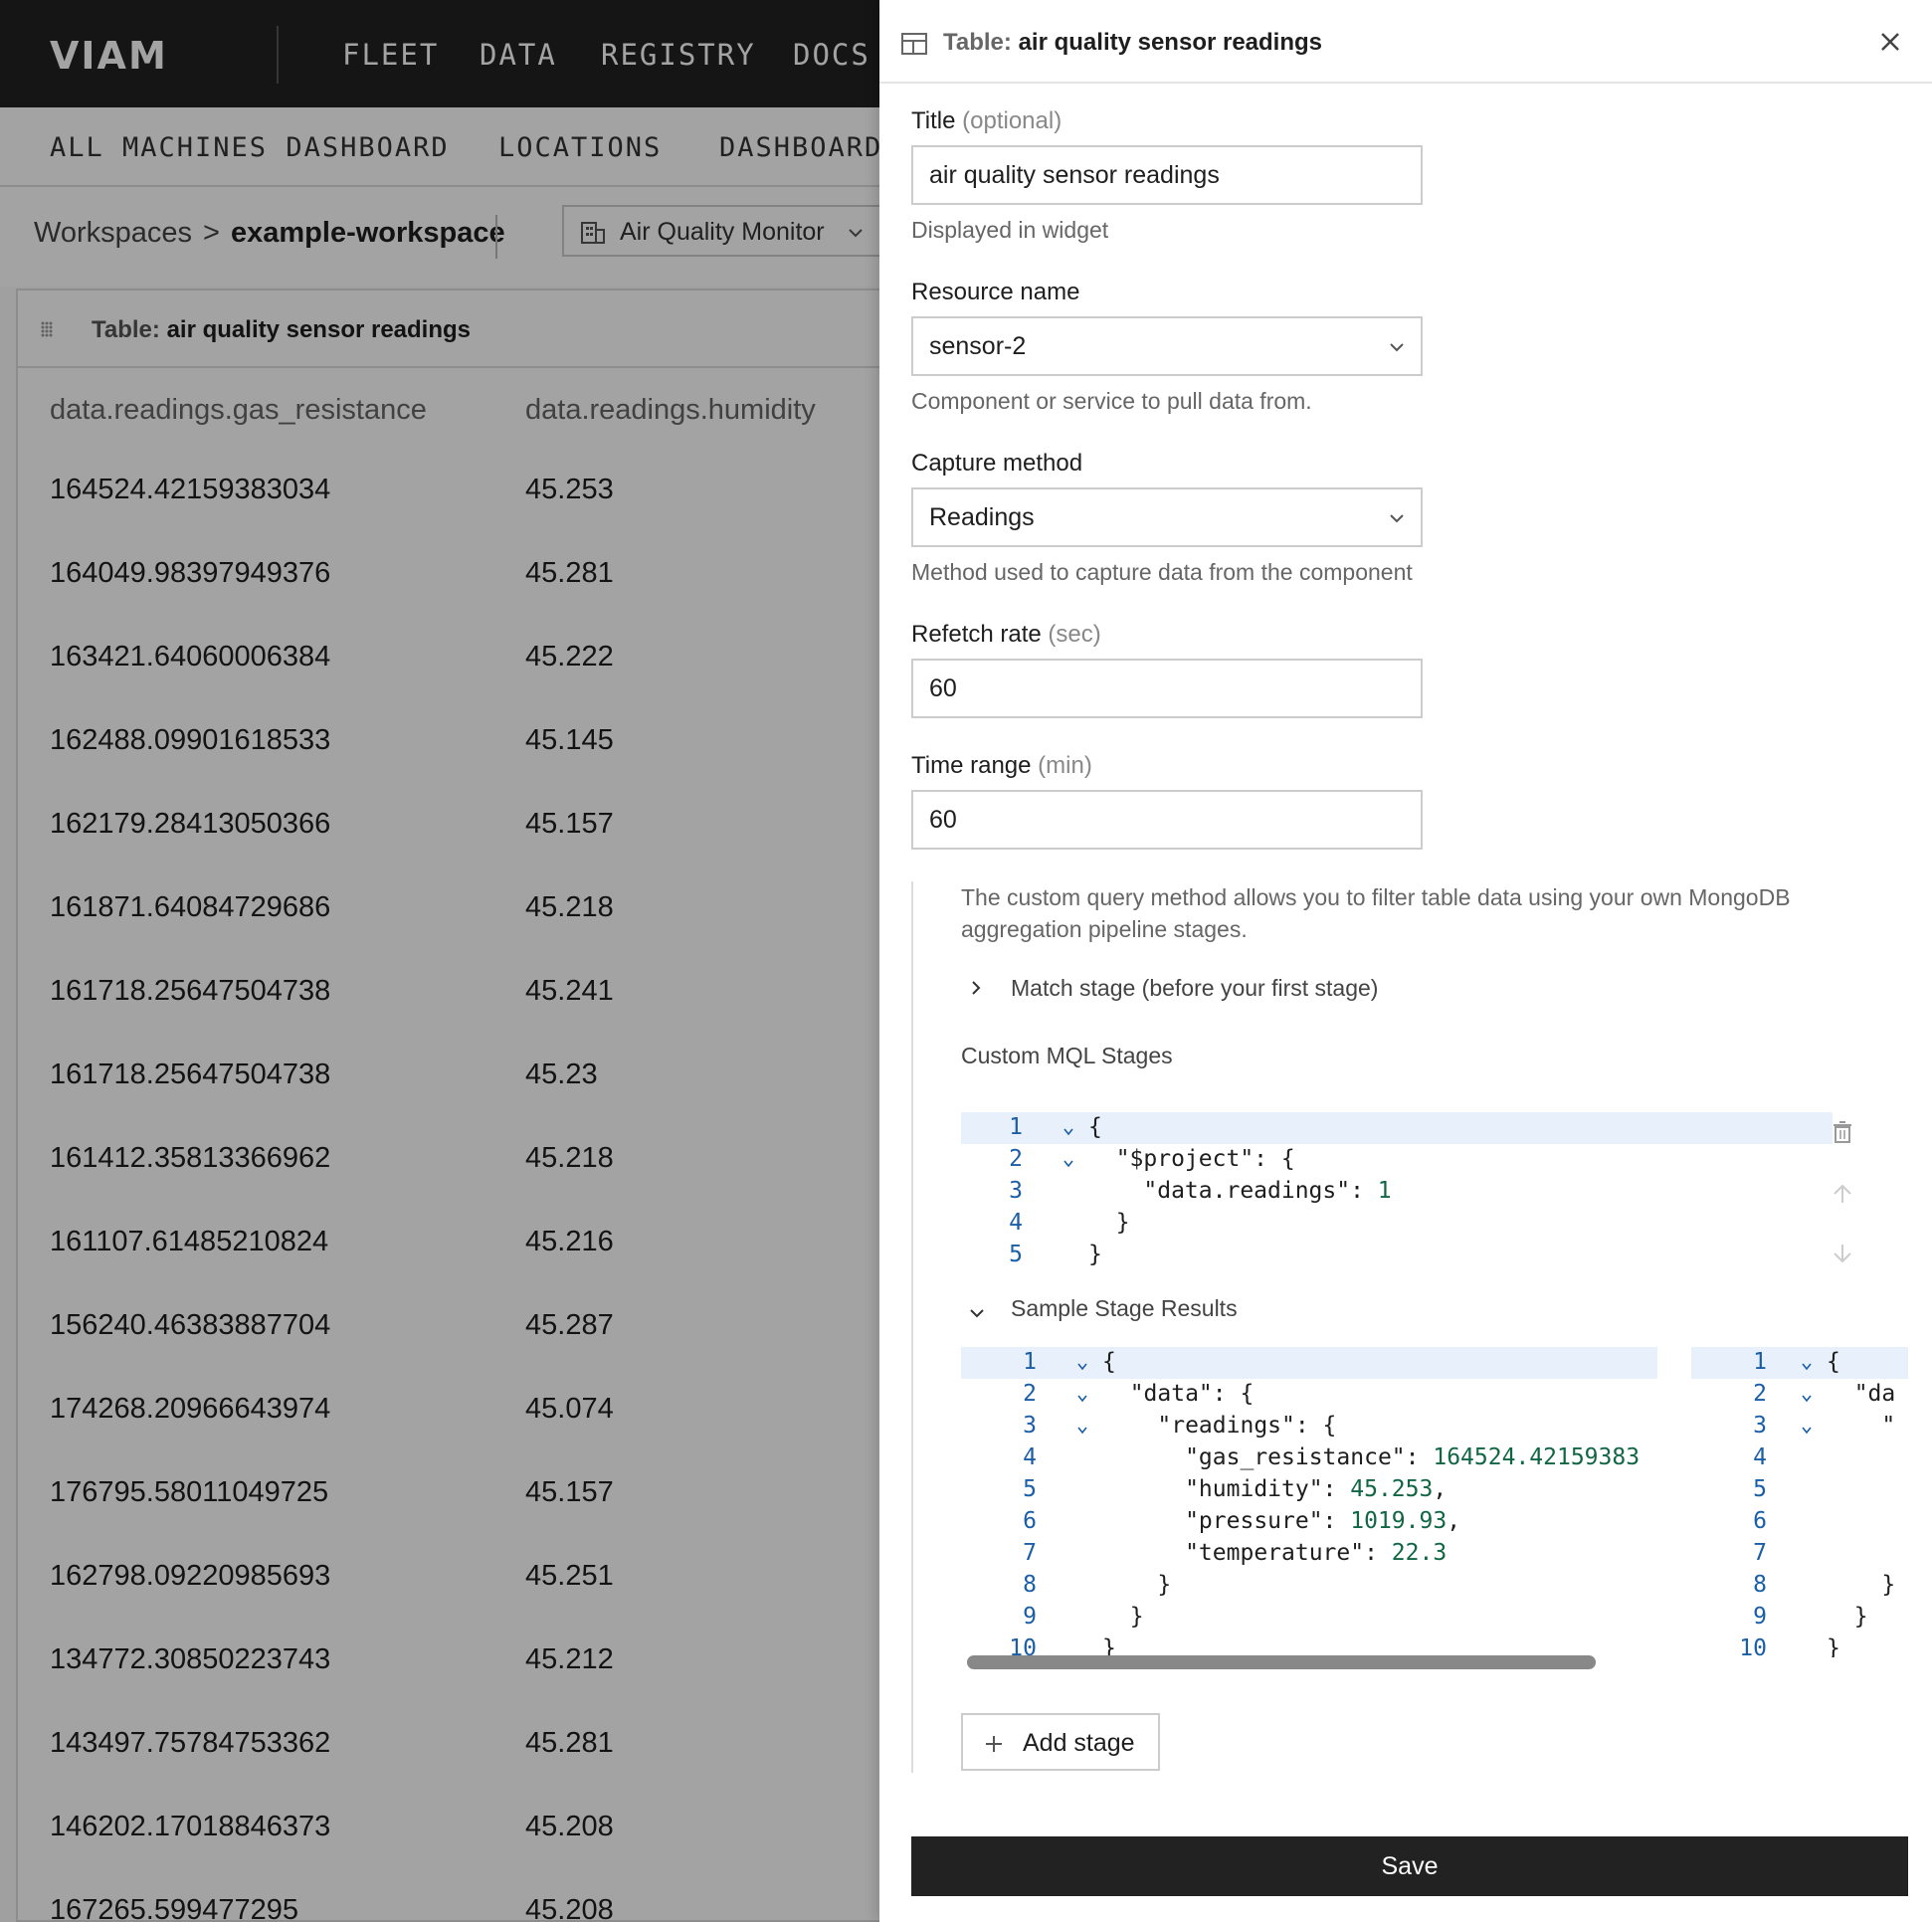 The image size is (1932, 1922). Describe the element at coordinates (986, 121) in the screenshot. I see `title-label: Title (optional)` at that location.